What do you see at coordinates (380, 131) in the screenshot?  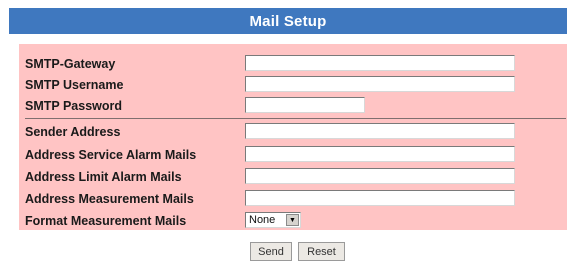 I see `sender-address-input` at bounding box center [380, 131].